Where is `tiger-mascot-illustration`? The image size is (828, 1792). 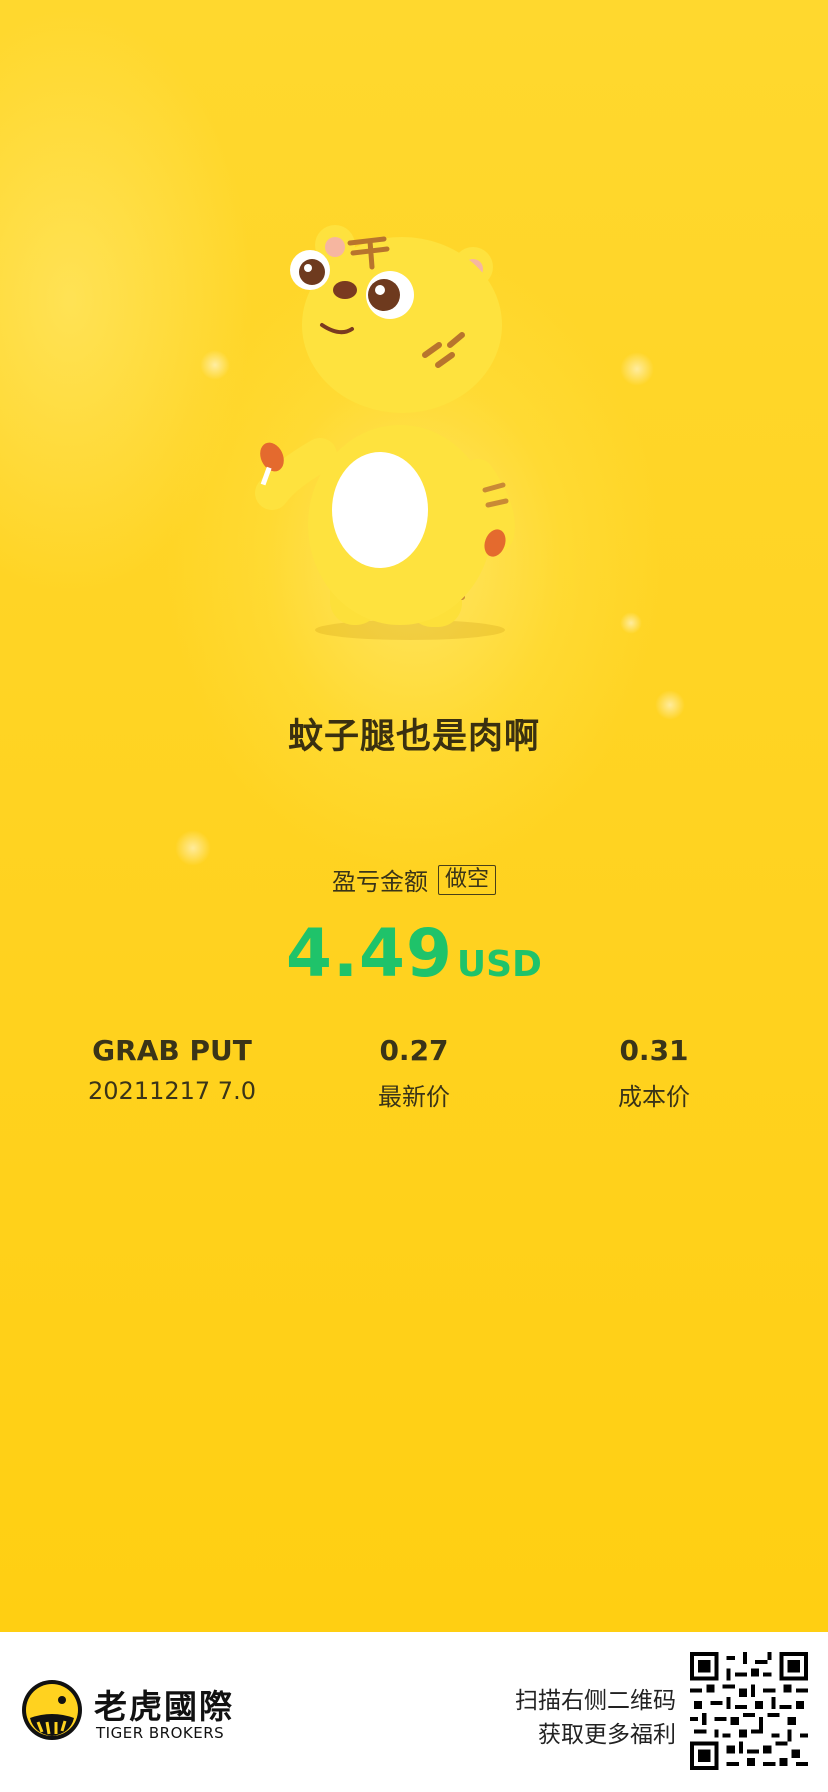
tiger-mascot-illustration is located at coordinates (385, 432).